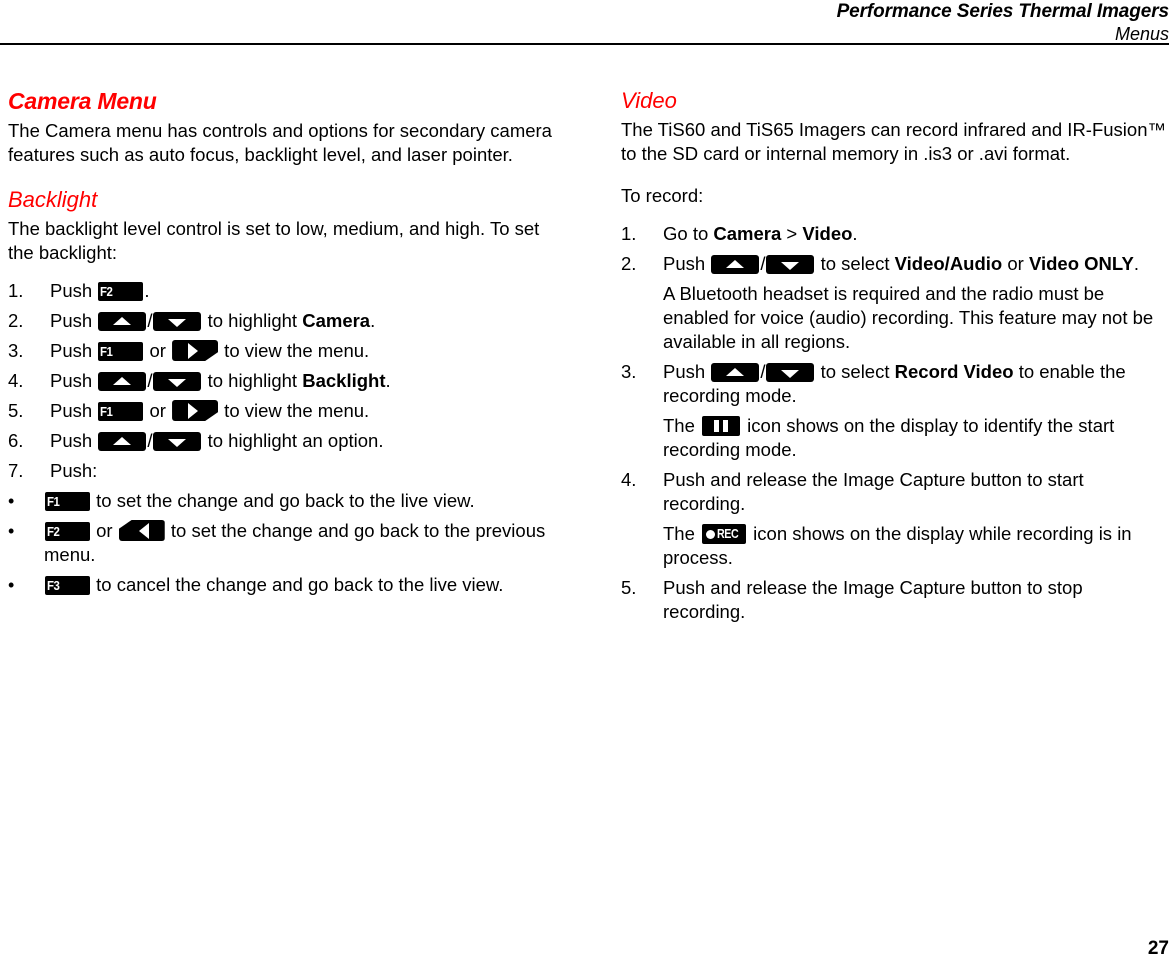  What do you see at coordinates (67, 585) in the screenshot?
I see `key-f3: F3` at bounding box center [67, 585].